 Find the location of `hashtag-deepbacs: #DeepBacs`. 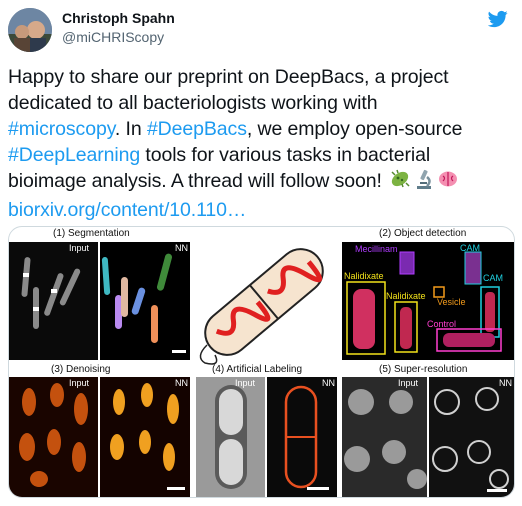

hashtag-deepbacs: #DeepBacs is located at coordinates (197, 129).